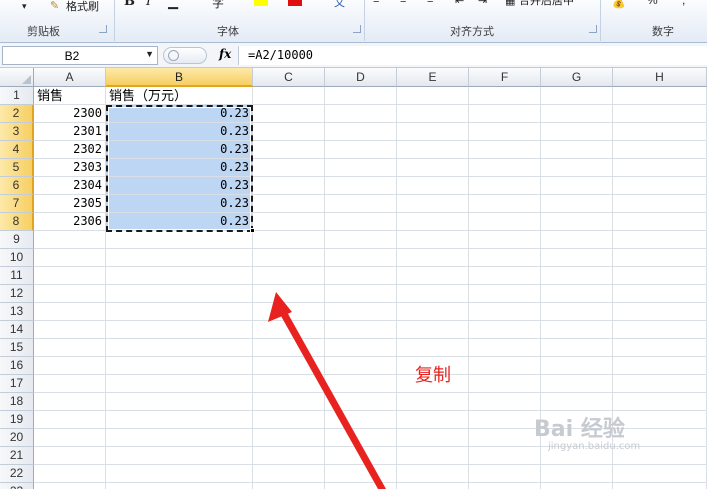 This screenshot has width=707, height=489. Describe the element at coordinates (579, 429) in the screenshot. I see `watermark-text: Bai 经验` at that location.